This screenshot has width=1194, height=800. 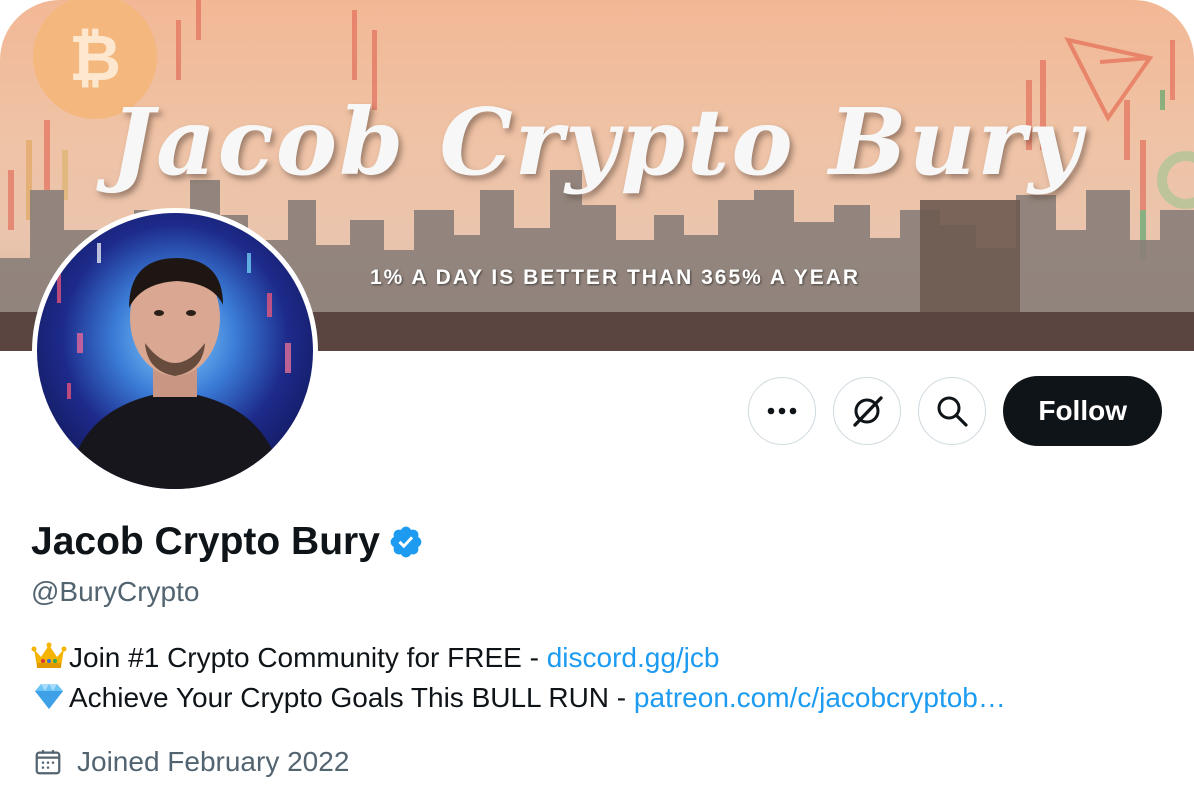 What do you see at coordinates (308, 657) in the screenshot?
I see `bio-text: Join #1 Crypto Community for FREE -` at bounding box center [308, 657].